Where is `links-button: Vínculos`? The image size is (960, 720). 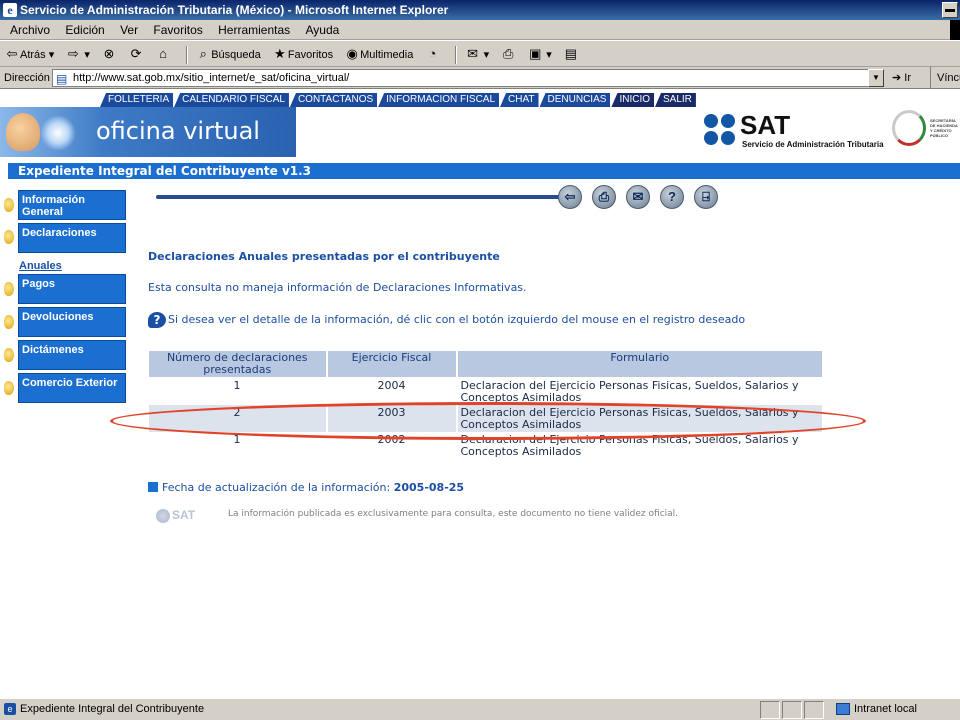 links-button: Vínculos is located at coordinates (945, 78).